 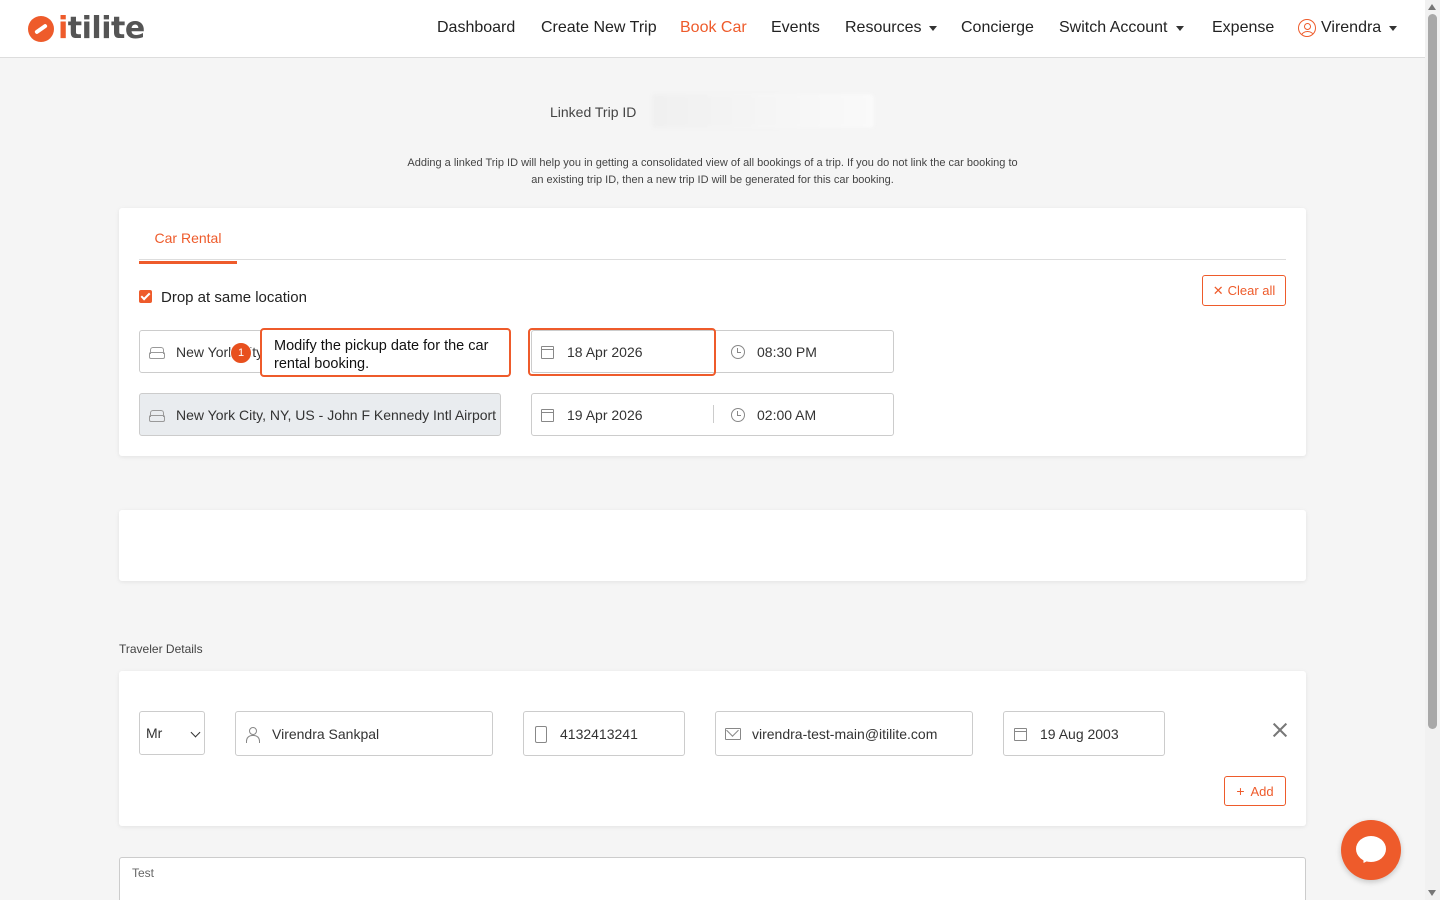 I want to click on dropoff-date-value: 19 Apr 2026, so click(x=605, y=414).